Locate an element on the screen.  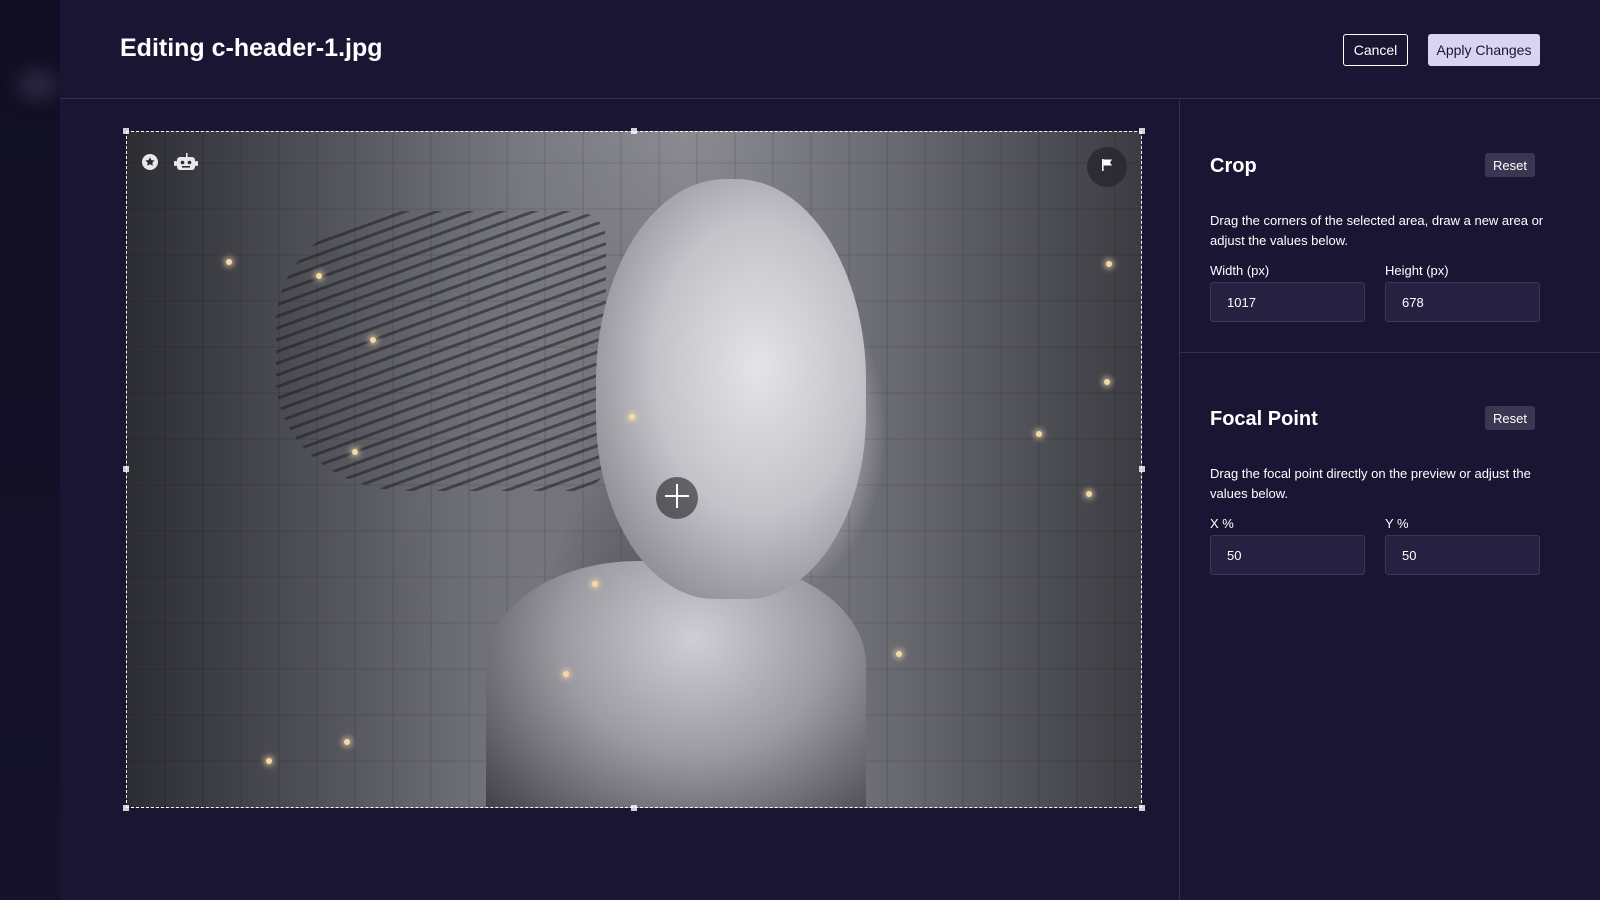
focal-heading: Focal Point is located at coordinates (1264, 419).